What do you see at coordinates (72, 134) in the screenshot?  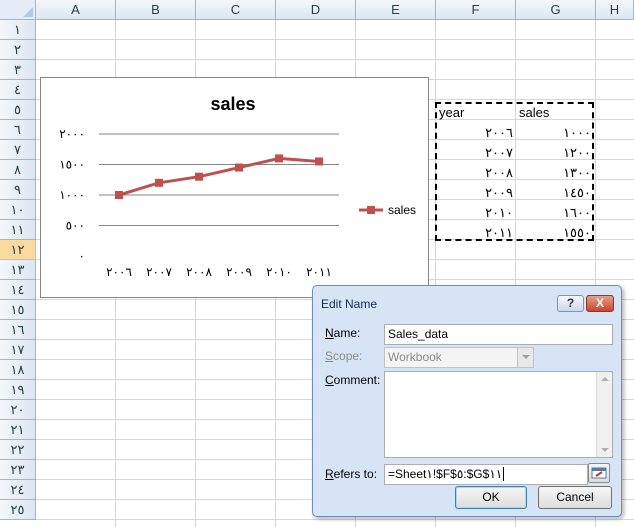 I see `y-tick-label: ٢٠٠٠` at bounding box center [72, 134].